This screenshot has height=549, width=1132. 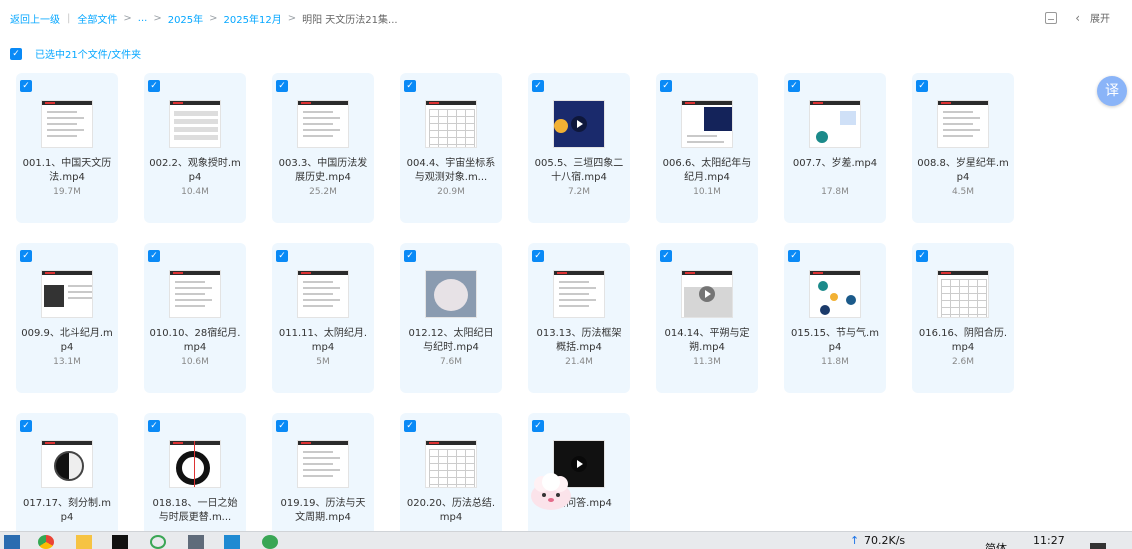 I want to click on back-link: 返回上一级, so click(x=35, y=18).